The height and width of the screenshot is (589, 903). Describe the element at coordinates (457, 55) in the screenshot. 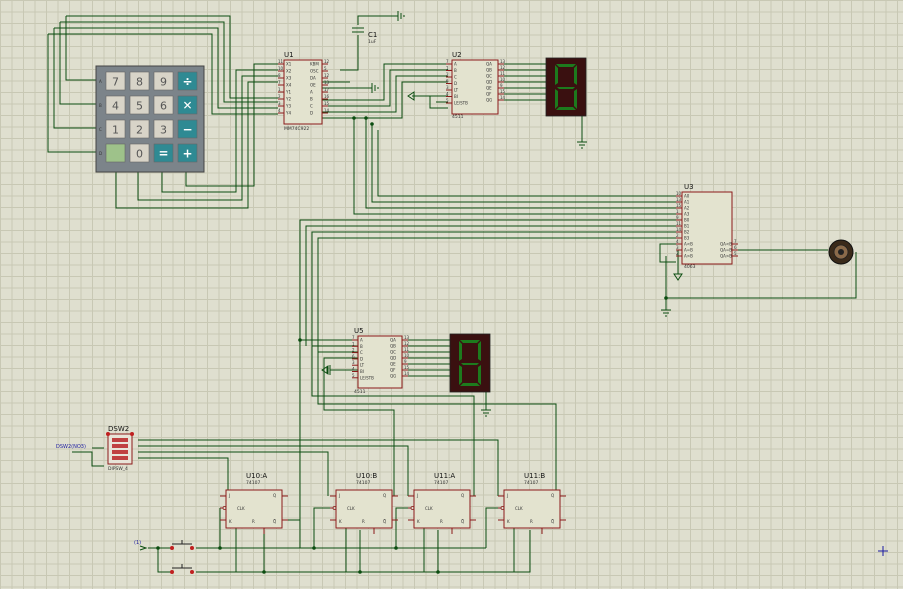

I see `u2-ref: U2` at that location.